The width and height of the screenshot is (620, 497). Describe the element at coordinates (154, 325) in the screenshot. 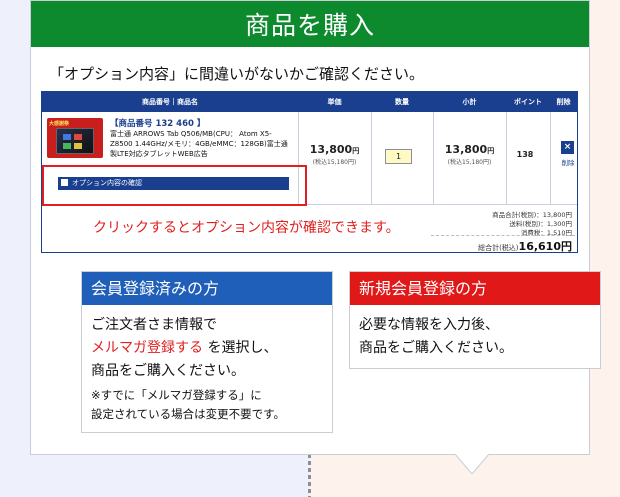

I see `member-line-1: ご注文者さま情報で` at that location.